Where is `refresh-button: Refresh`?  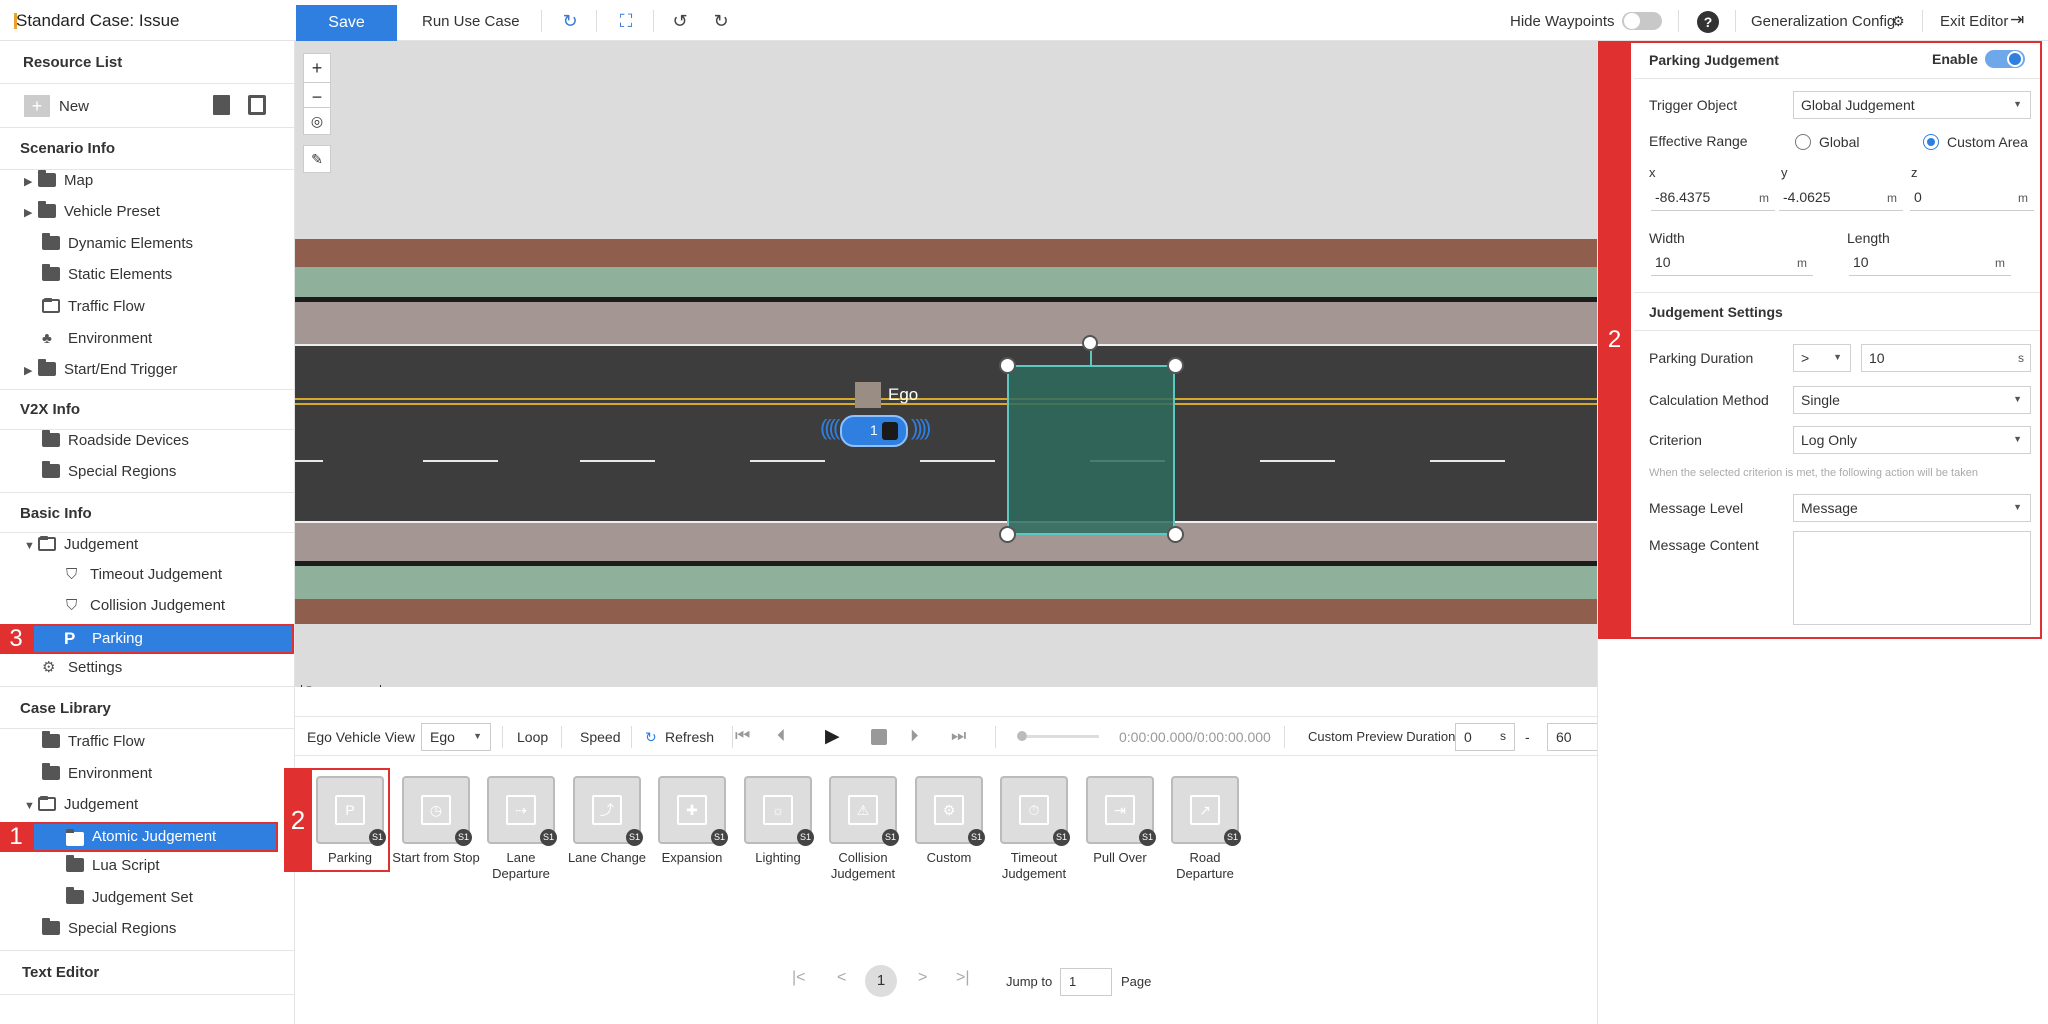
refresh-button: Refresh is located at coordinates (689, 737).